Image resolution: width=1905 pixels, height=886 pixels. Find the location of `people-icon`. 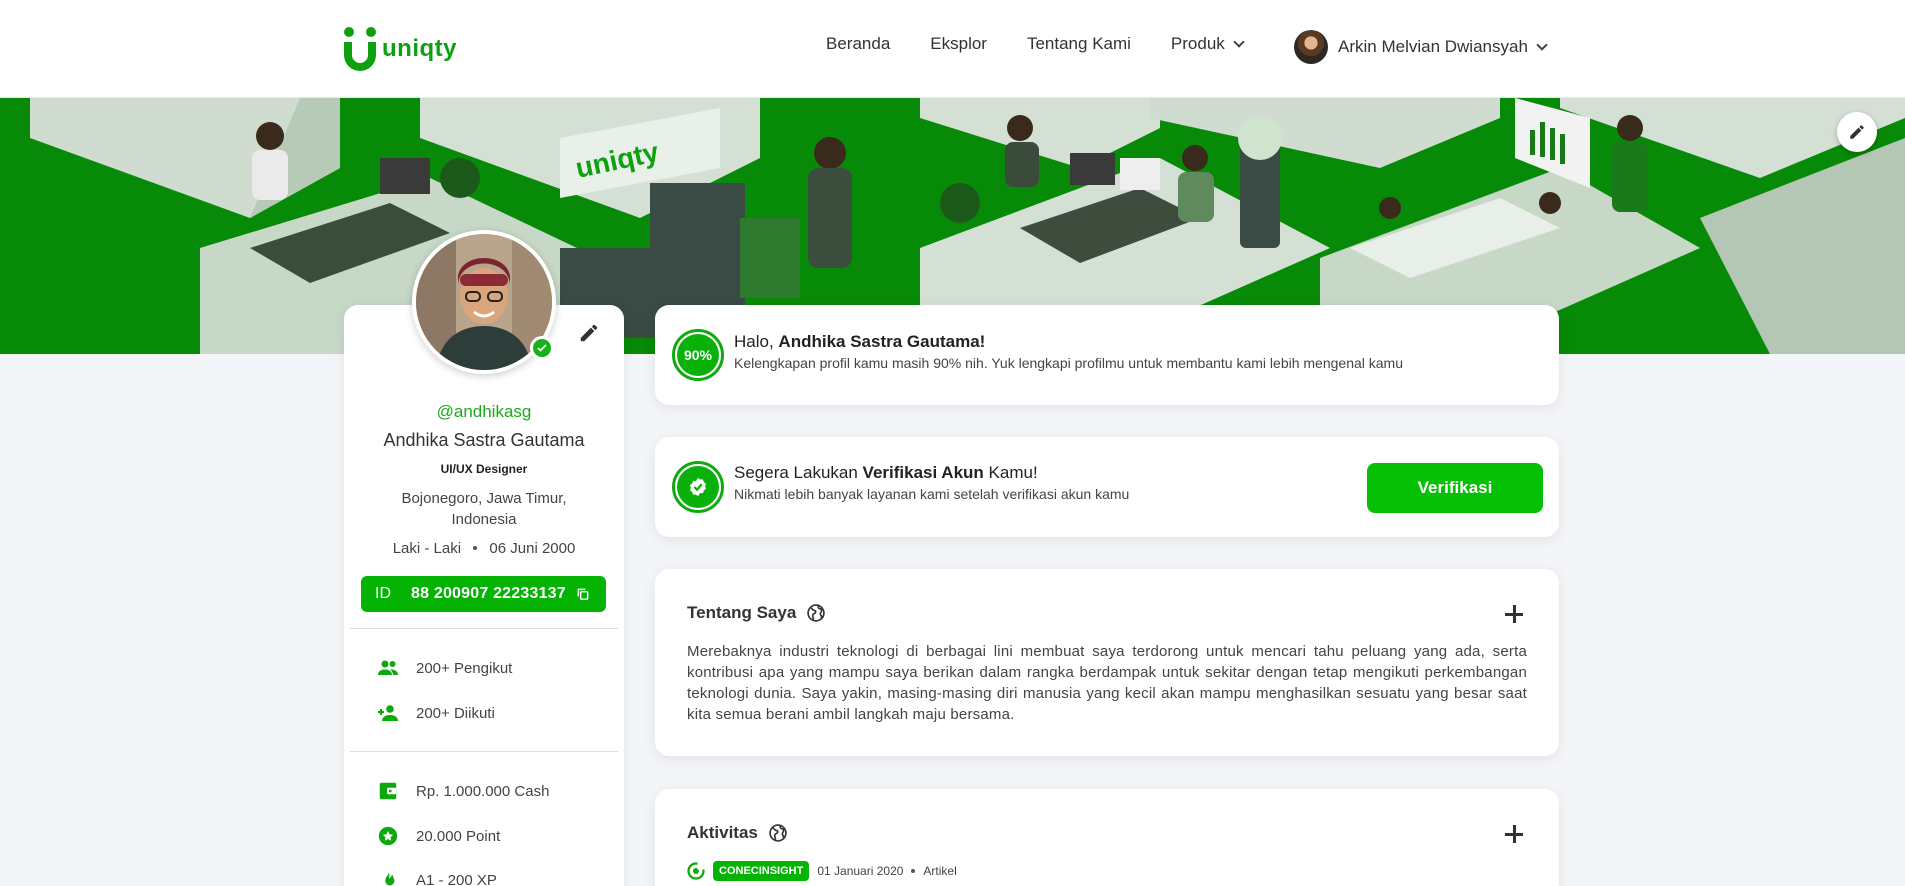

people-icon is located at coordinates (388, 668).